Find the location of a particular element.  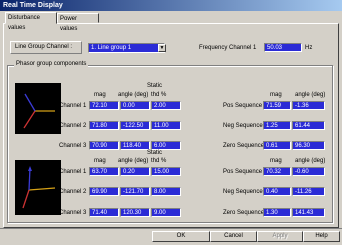

frequency-label: Frequency Channel 1 is located at coordinates (228, 48).